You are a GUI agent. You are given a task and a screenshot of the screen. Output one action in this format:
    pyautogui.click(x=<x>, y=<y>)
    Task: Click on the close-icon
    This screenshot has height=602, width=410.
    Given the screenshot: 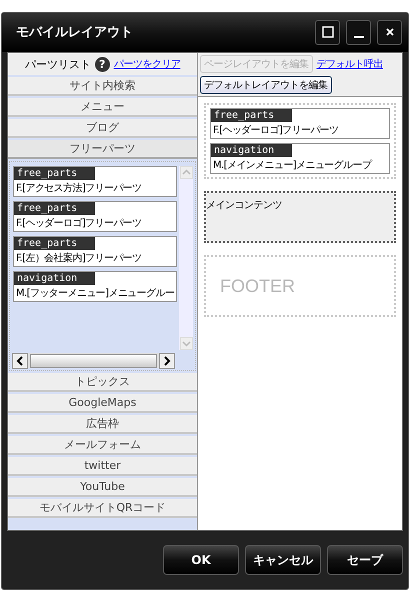 What is the action you would take?
    pyautogui.click(x=390, y=32)
    